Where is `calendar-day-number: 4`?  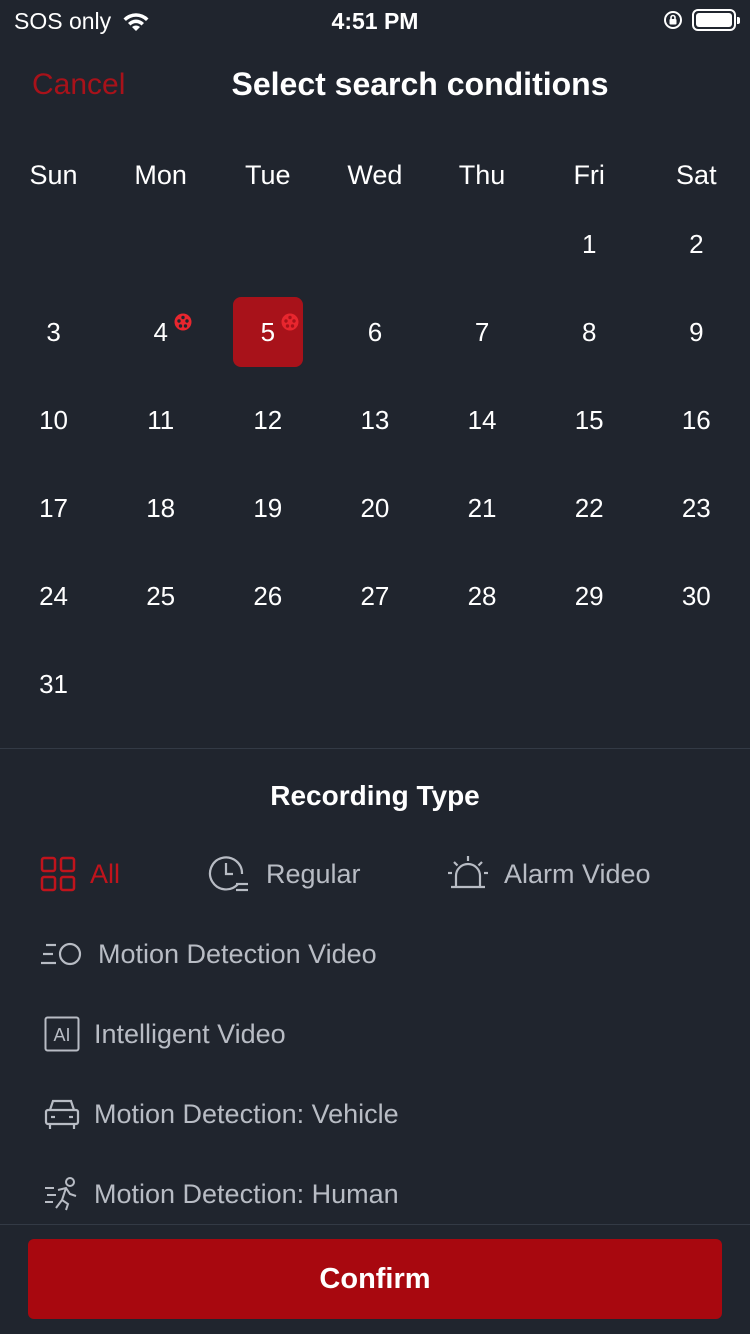 calendar-day-number: 4 is located at coordinates (161, 332).